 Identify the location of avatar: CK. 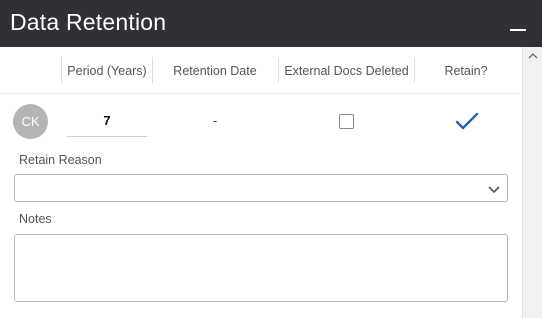
(30, 121).